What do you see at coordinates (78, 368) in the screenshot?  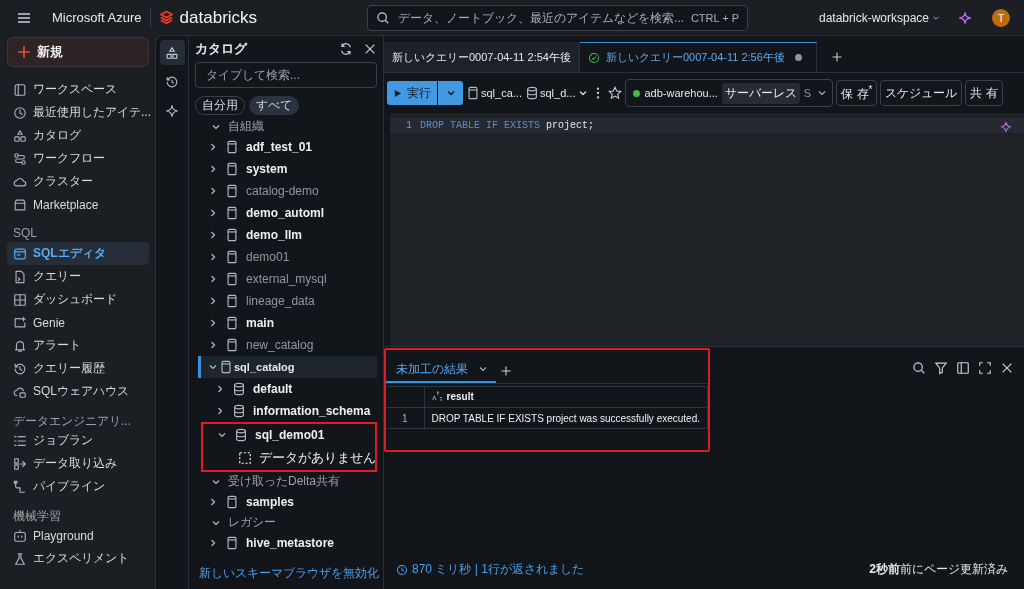 I see `sidebar-item: クエリー履歴` at bounding box center [78, 368].